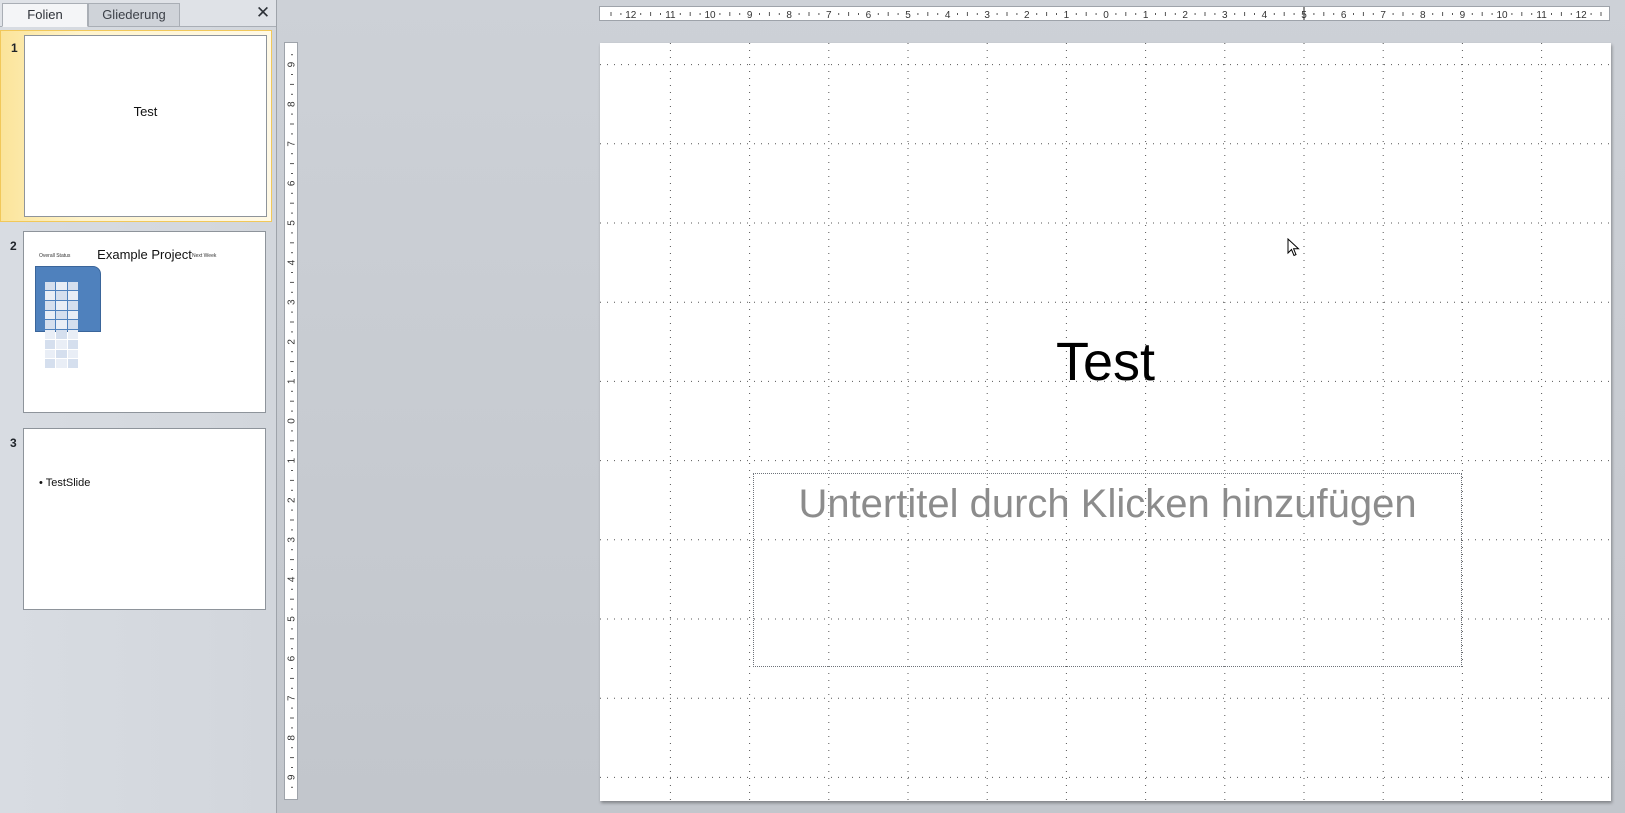 Image resolution: width=1625 pixels, height=813 pixels. What do you see at coordinates (13, 246) in the screenshot?
I see `slide-number: 2` at bounding box center [13, 246].